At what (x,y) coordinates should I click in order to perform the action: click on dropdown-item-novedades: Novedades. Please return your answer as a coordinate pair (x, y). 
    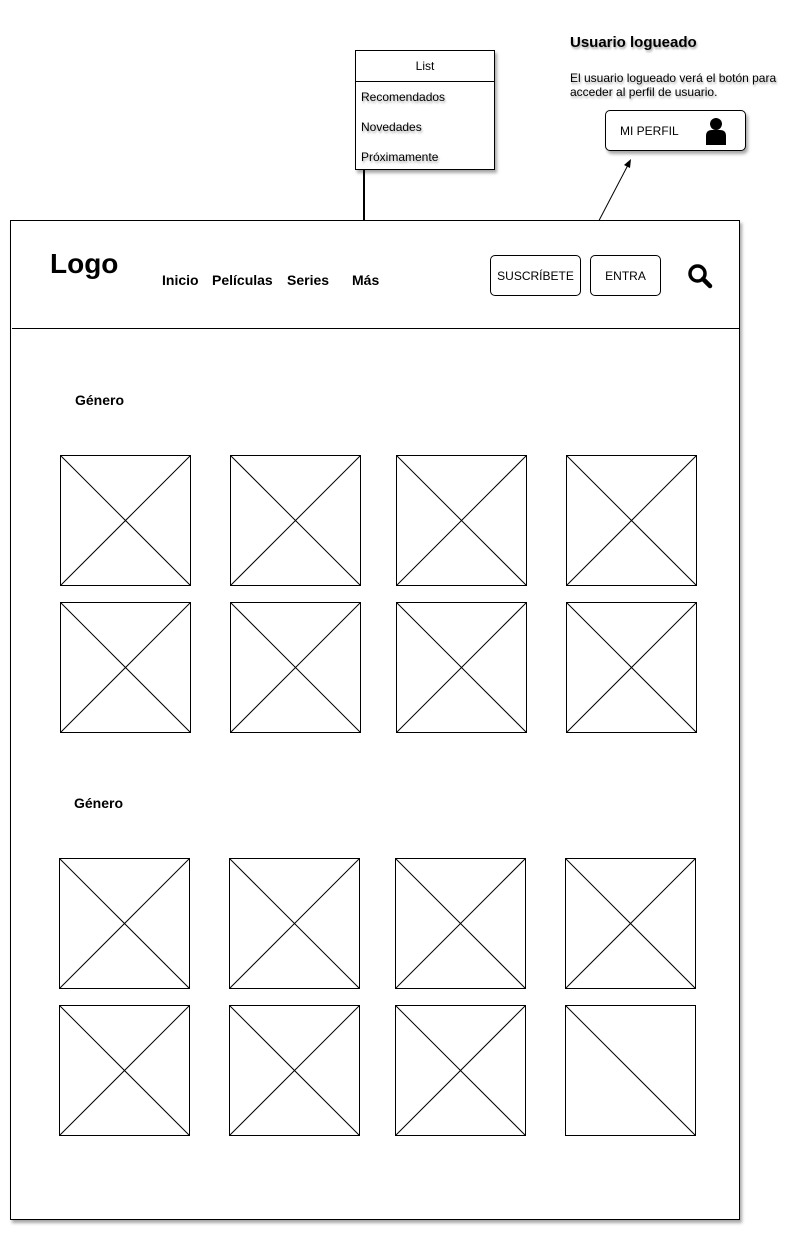
    Looking at the image, I should click on (425, 127).